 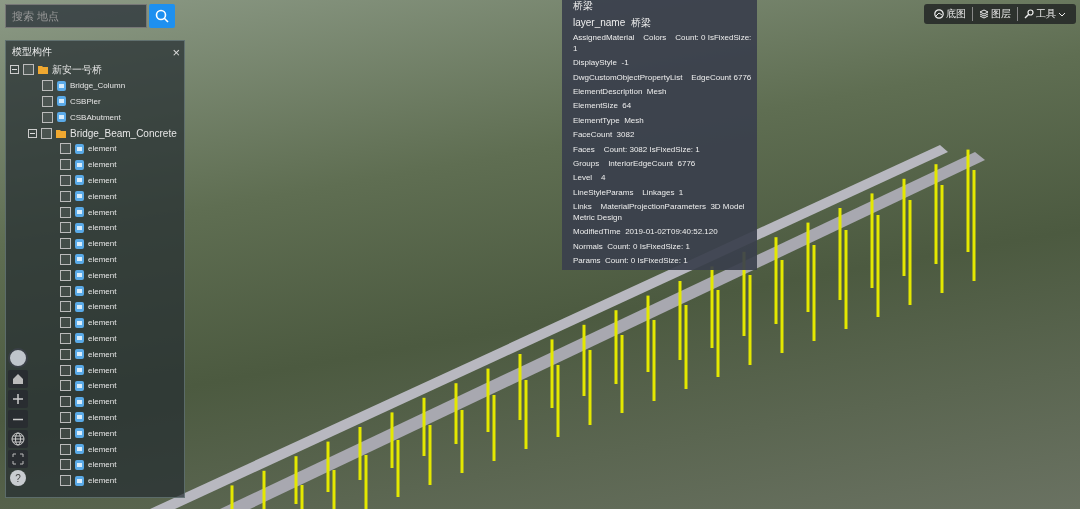 I want to click on plus-icon, so click(x=18, y=399).